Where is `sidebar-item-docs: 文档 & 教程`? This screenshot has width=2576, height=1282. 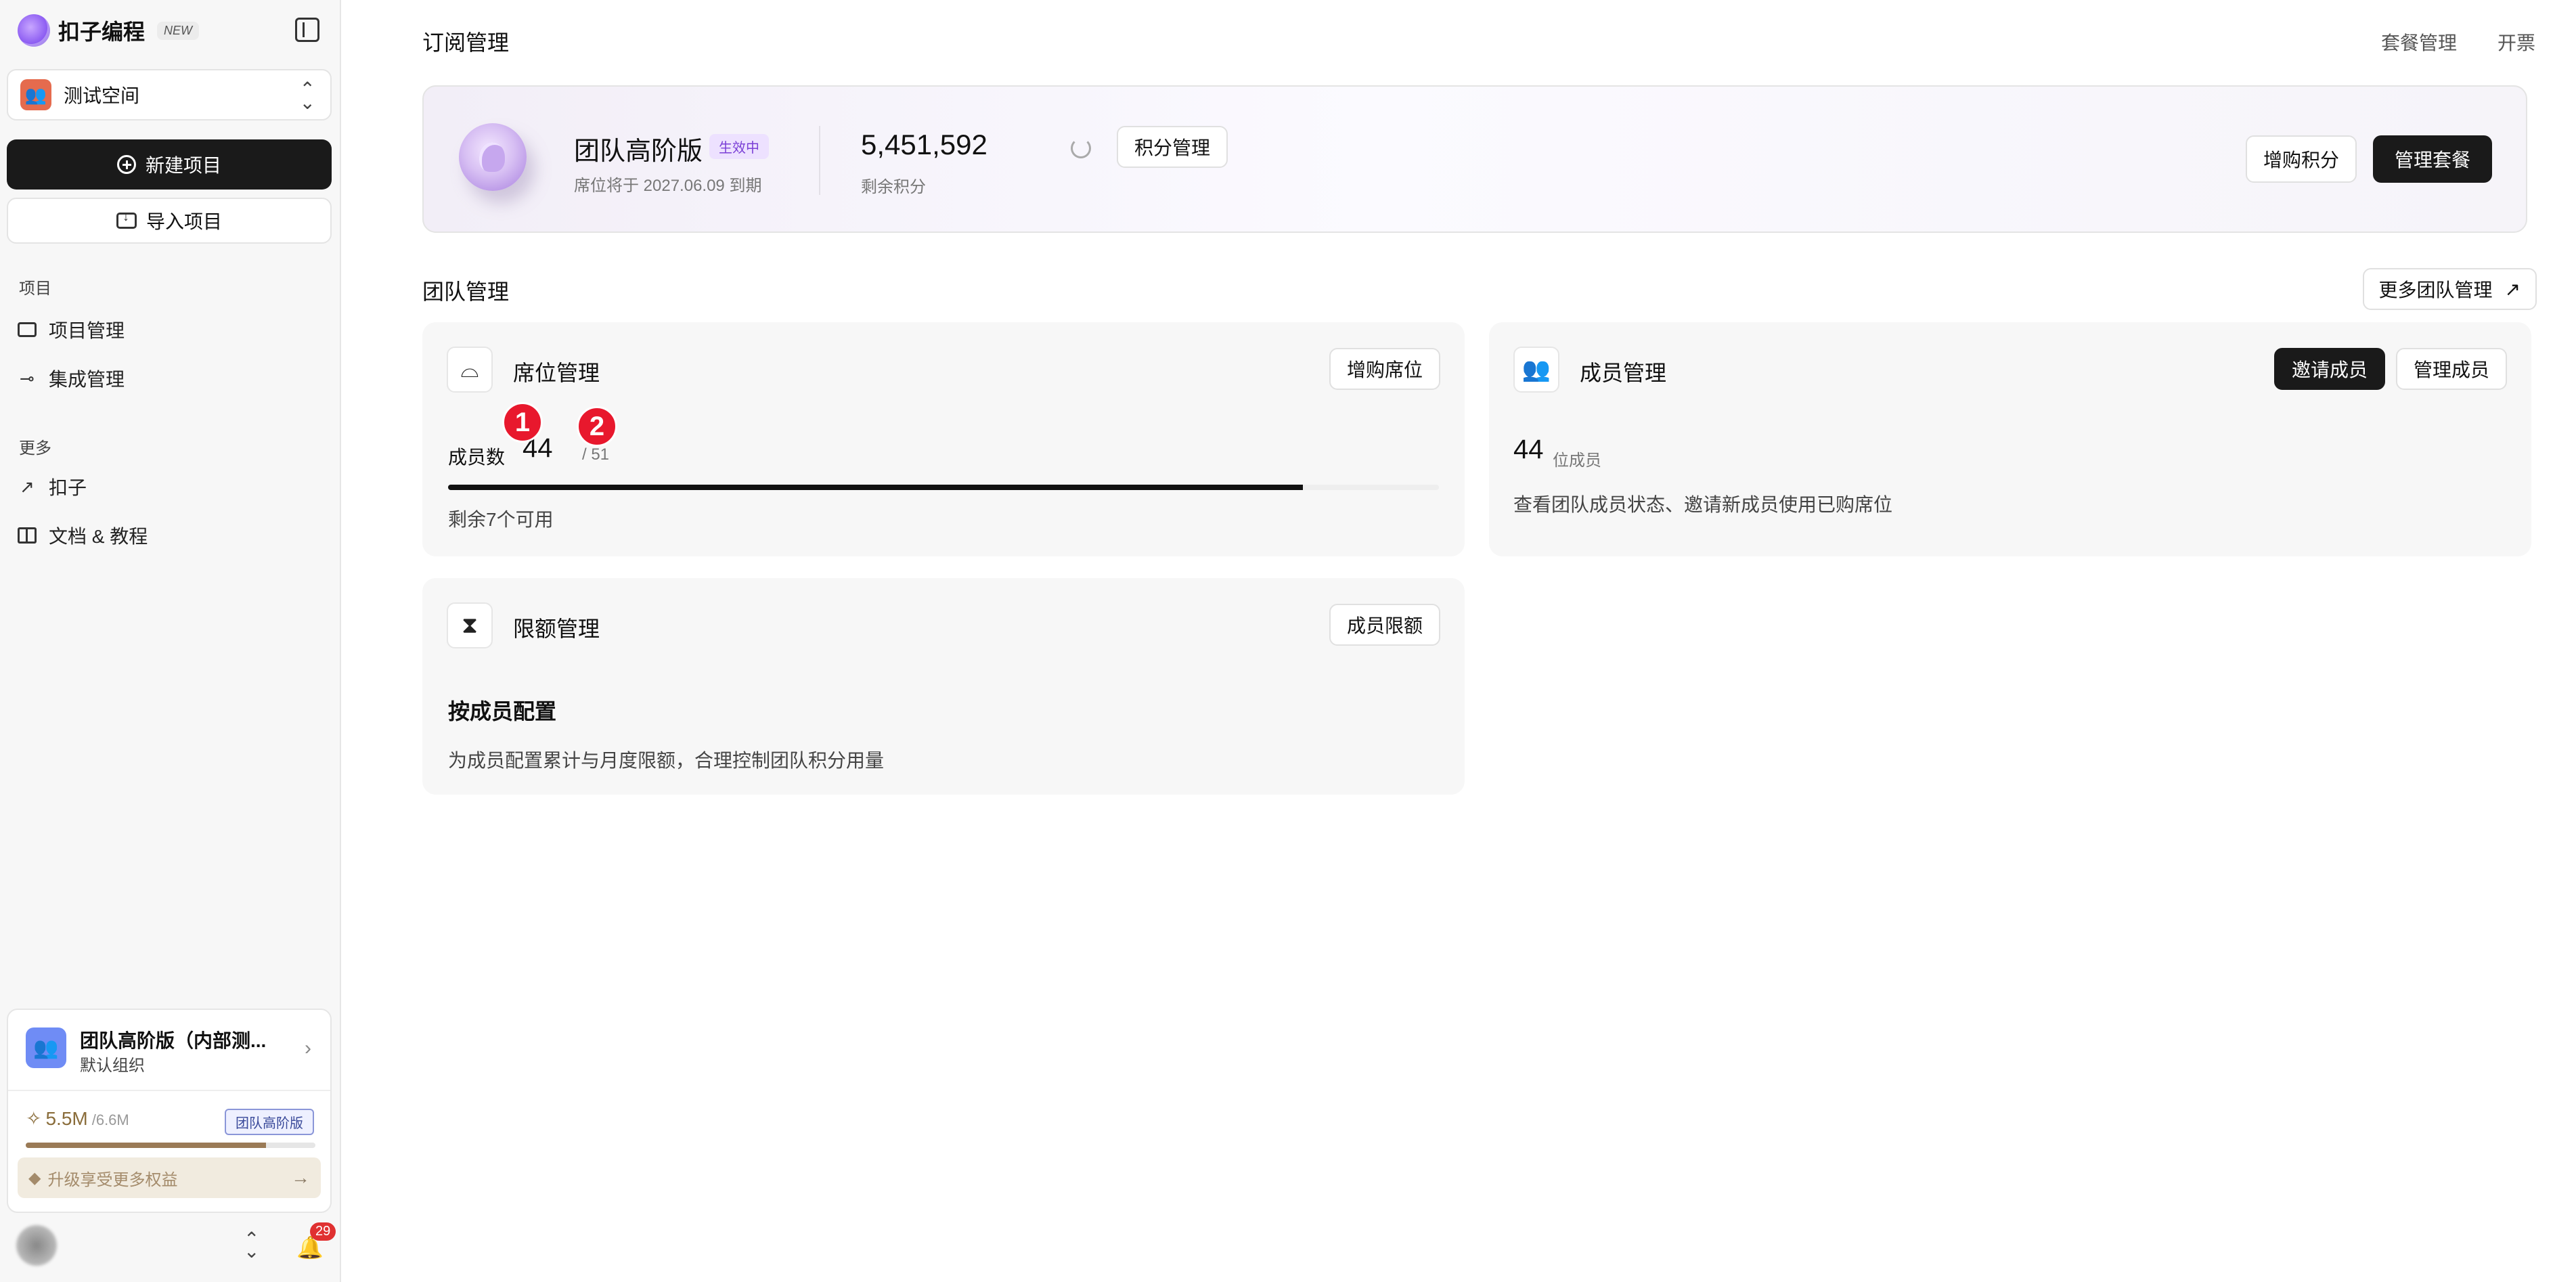 sidebar-item-docs: 文档 & 教程 is located at coordinates (83, 535).